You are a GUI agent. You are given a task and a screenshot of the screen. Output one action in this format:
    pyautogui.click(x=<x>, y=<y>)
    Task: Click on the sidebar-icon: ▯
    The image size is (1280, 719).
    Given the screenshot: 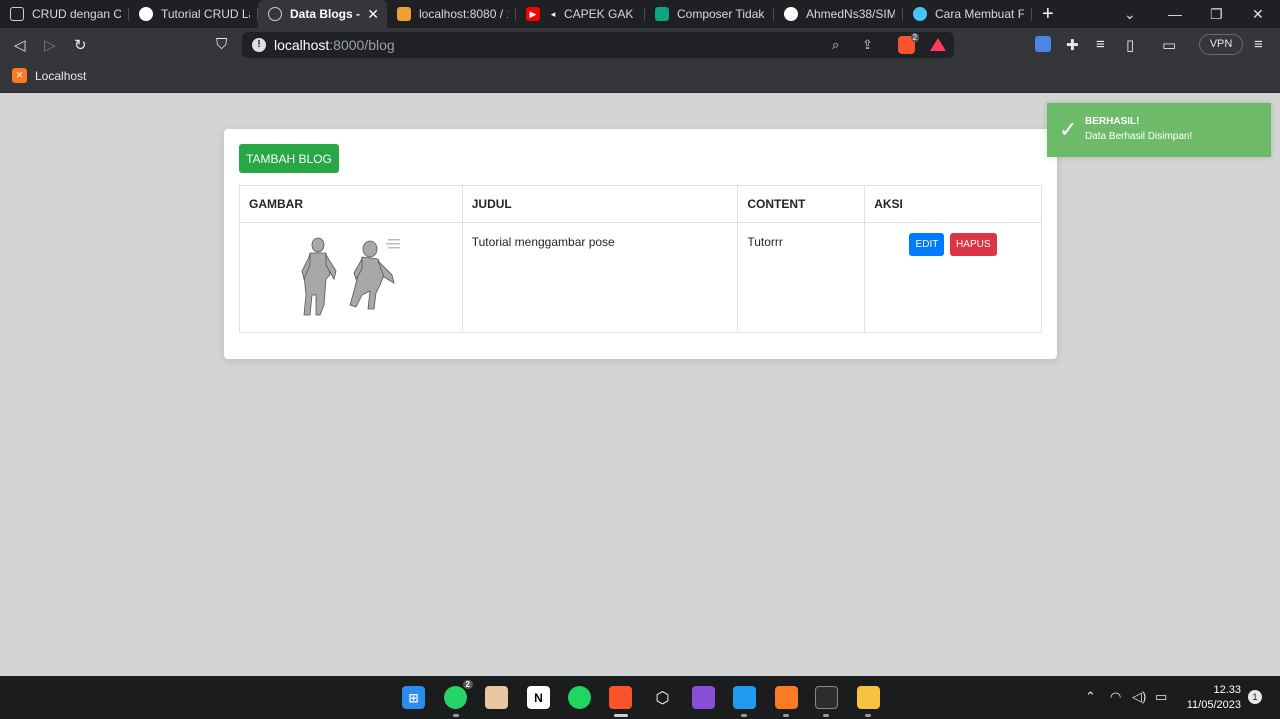 What is the action you would take?
    pyautogui.click(x=1130, y=45)
    